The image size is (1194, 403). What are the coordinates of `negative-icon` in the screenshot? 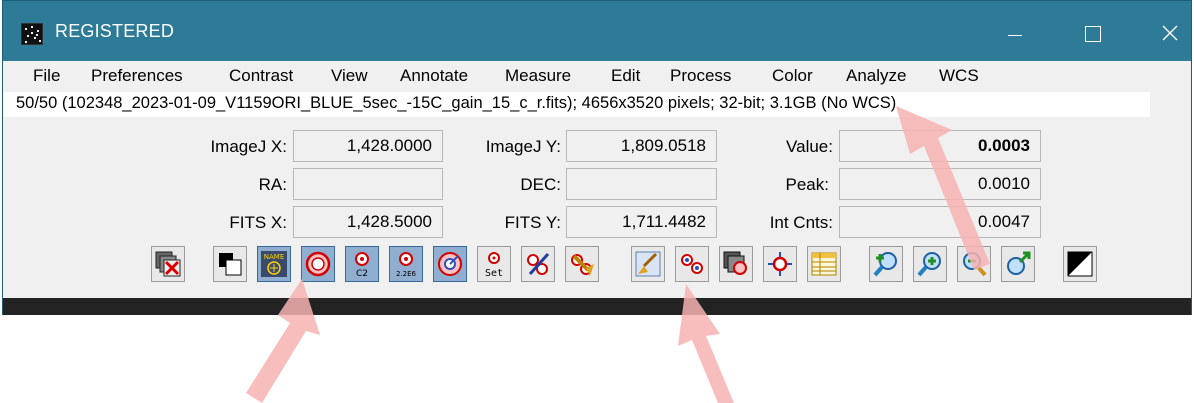 It's located at (1080, 264).